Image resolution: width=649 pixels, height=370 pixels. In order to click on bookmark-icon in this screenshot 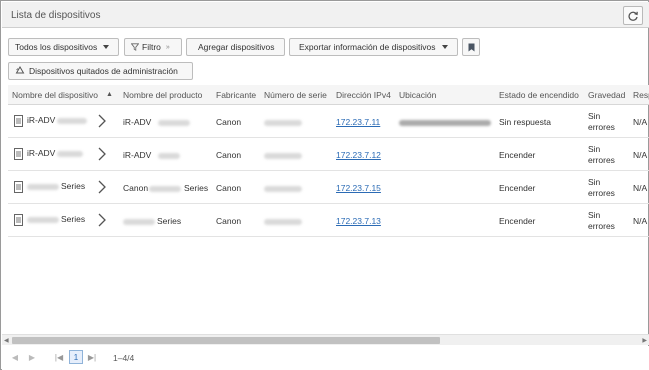, I will do `click(471, 47)`.